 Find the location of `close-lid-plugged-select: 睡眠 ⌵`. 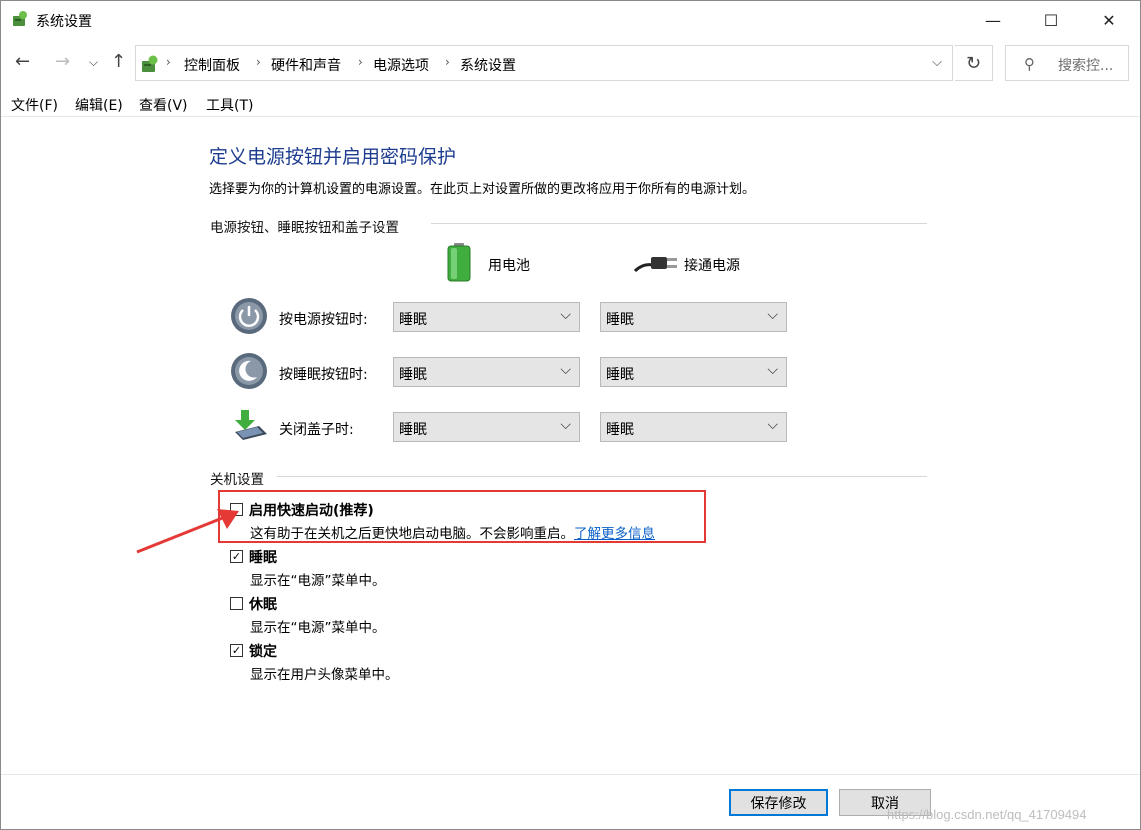

close-lid-plugged-select: 睡眠 ⌵ is located at coordinates (693, 427).